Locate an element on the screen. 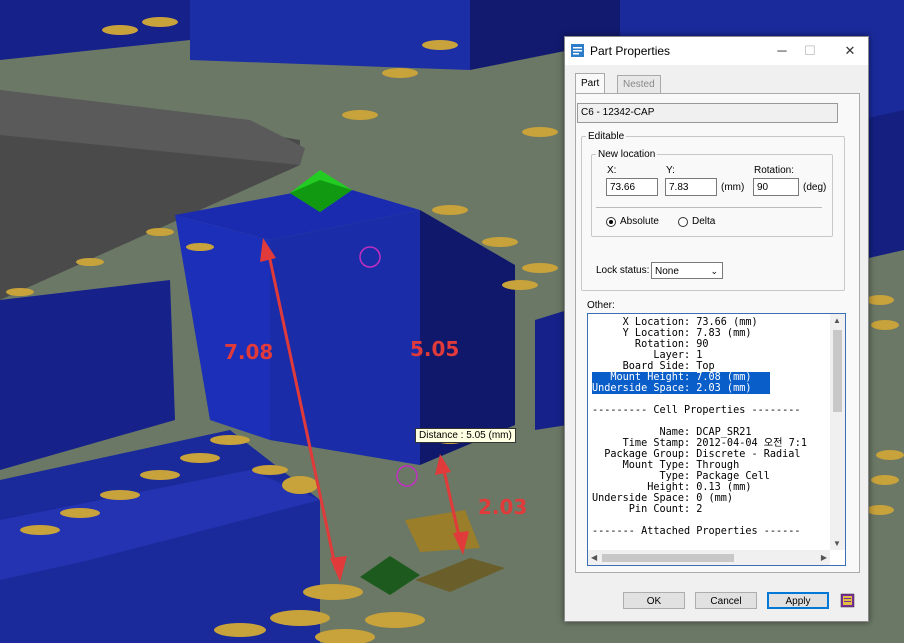 Image resolution: width=904 pixels, height=643 pixels. lock-status-label: Lock status: is located at coordinates (623, 270).